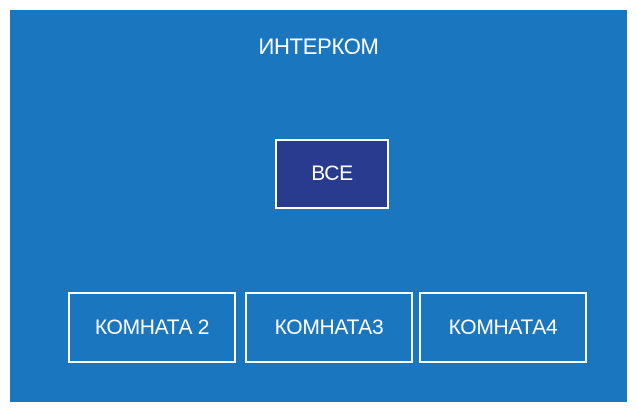 This screenshot has height=412, width=637. What do you see at coordinates (332, 174) in the screenshot?
I see `all-rooms-button: ВСЕ` at bounding box center [332, 174].